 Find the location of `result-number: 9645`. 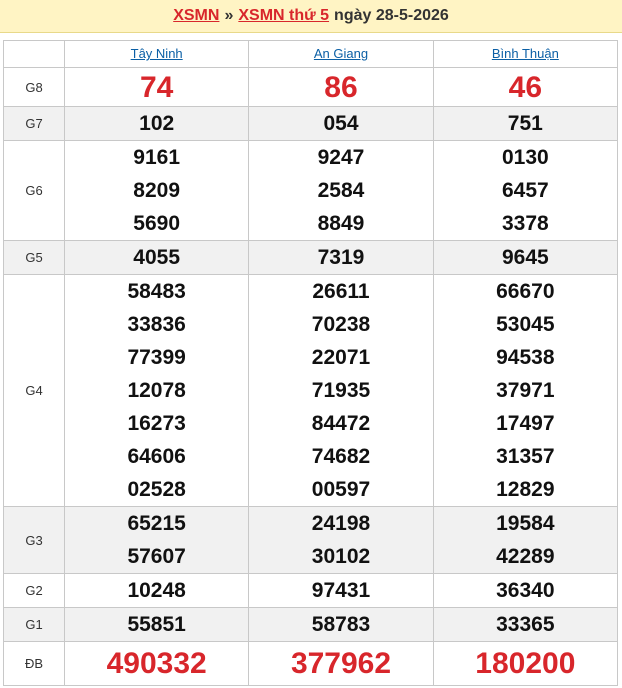

result-number: 9645 is located at coordinates (525, 257).